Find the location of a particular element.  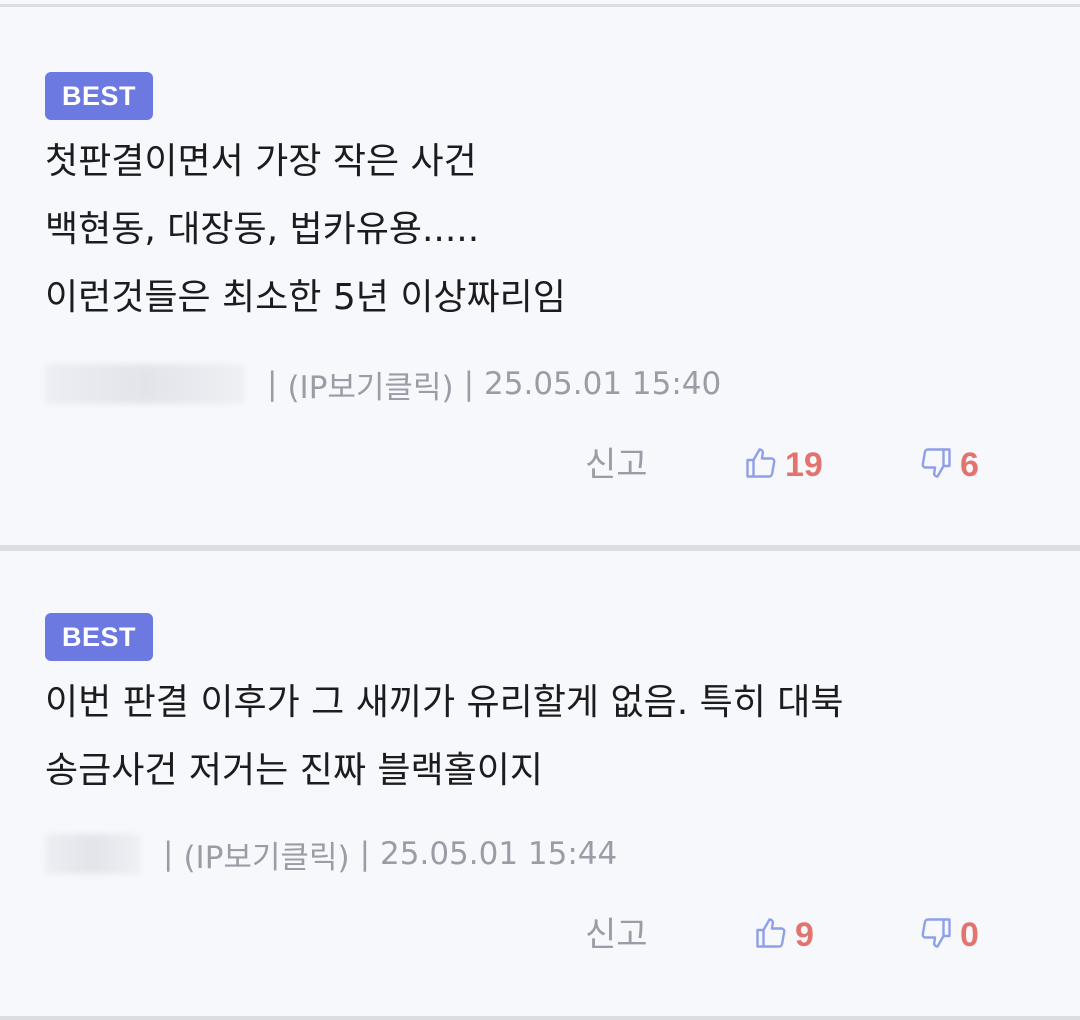

comment-meta: | (IP보기클릭) | 25.05.01 15:40 is located at coordinates (383, 384).